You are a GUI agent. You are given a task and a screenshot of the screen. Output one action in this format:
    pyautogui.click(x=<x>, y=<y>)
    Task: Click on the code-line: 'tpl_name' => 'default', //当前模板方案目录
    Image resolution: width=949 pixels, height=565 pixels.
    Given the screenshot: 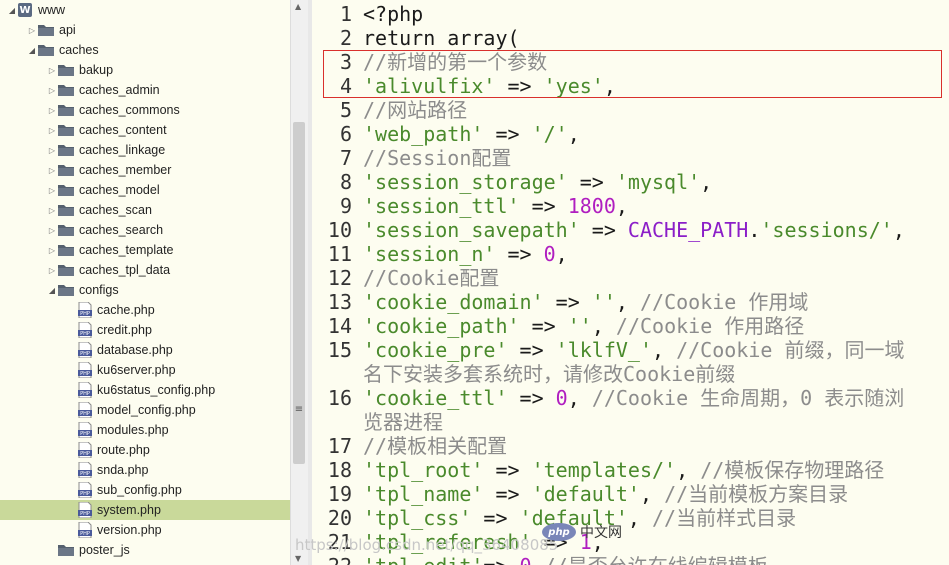 What is the action you would take?
    pyautogui.click(x=605, y=494)
    